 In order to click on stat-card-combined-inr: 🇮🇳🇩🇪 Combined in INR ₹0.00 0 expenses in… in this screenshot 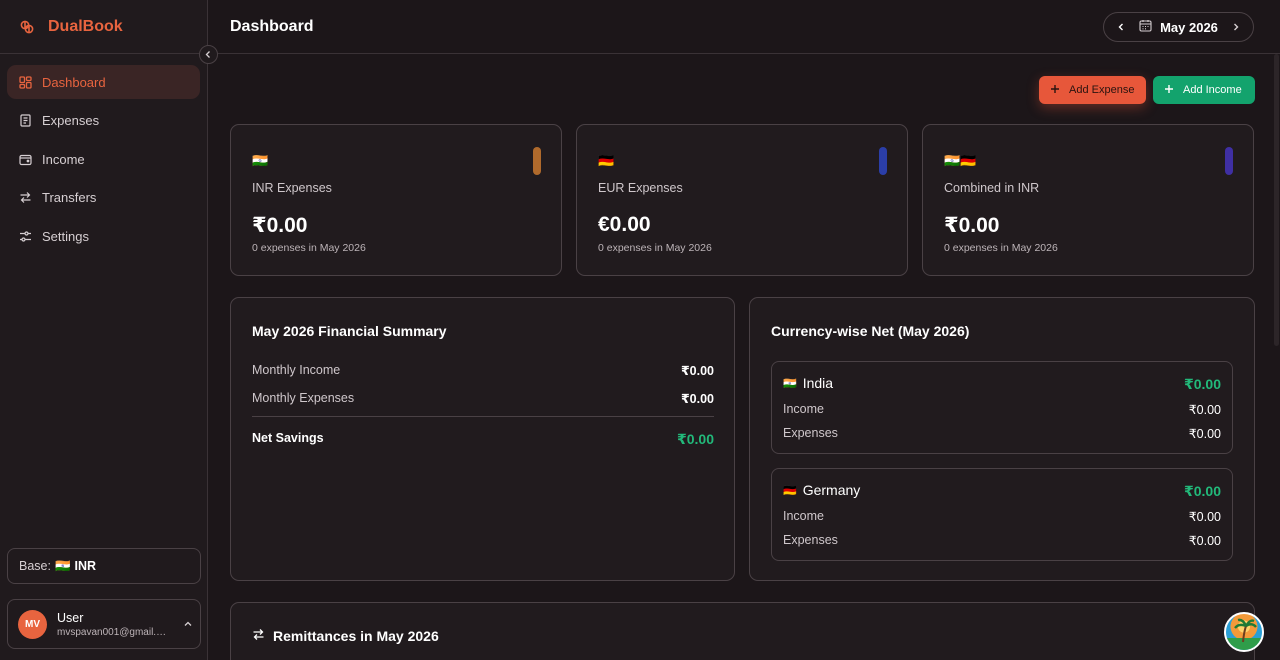, I will do `click(1088, 200)`.